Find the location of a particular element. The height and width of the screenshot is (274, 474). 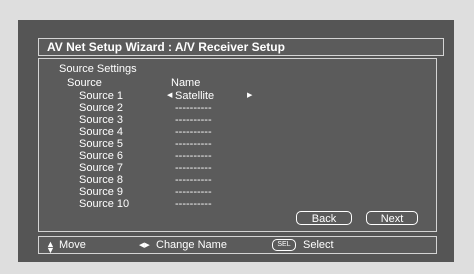

back-button: Back is located at coordinates (324, 218).